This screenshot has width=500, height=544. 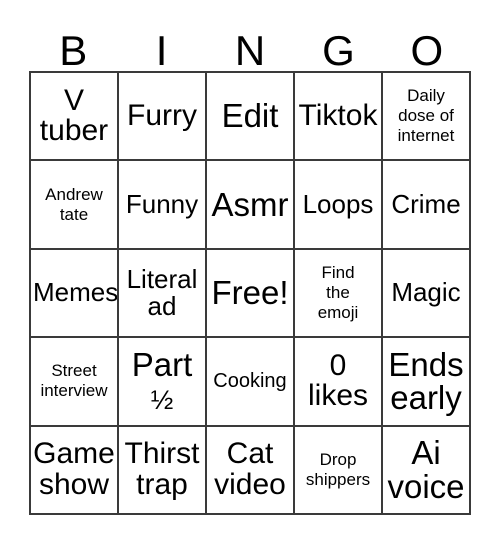 I want to click on bingo-cell: Funny, so click(x=163, y=205).